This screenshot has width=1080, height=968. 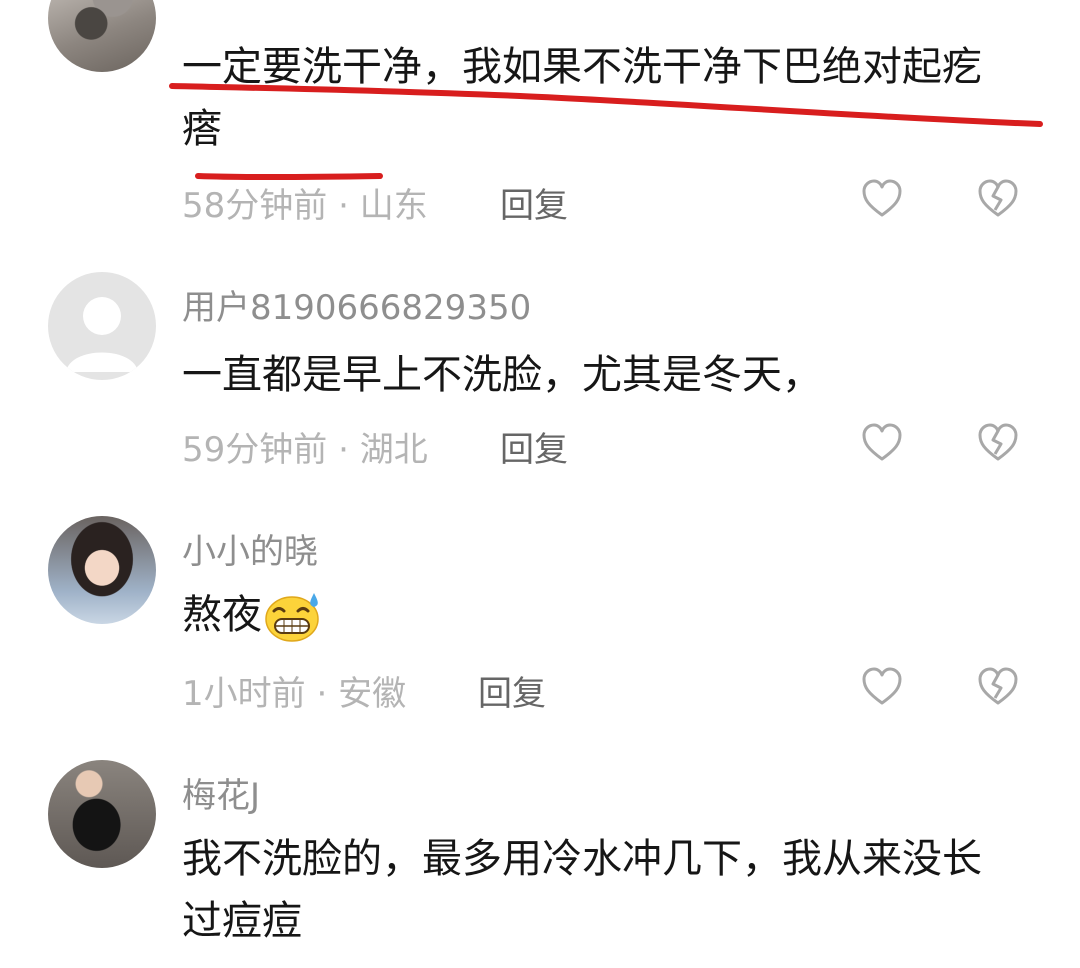 I want to click on comment-username: 小小的晓, so click(x=250, y=548).